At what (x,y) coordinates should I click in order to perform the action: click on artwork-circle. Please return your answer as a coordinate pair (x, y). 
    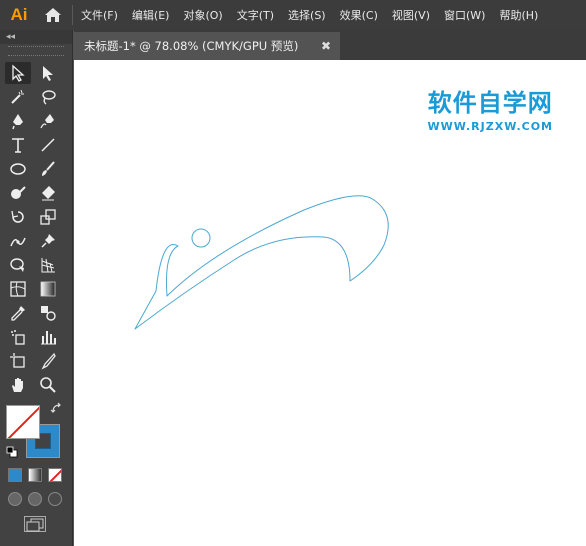
    Looking at the image, I should click on (201, 238).